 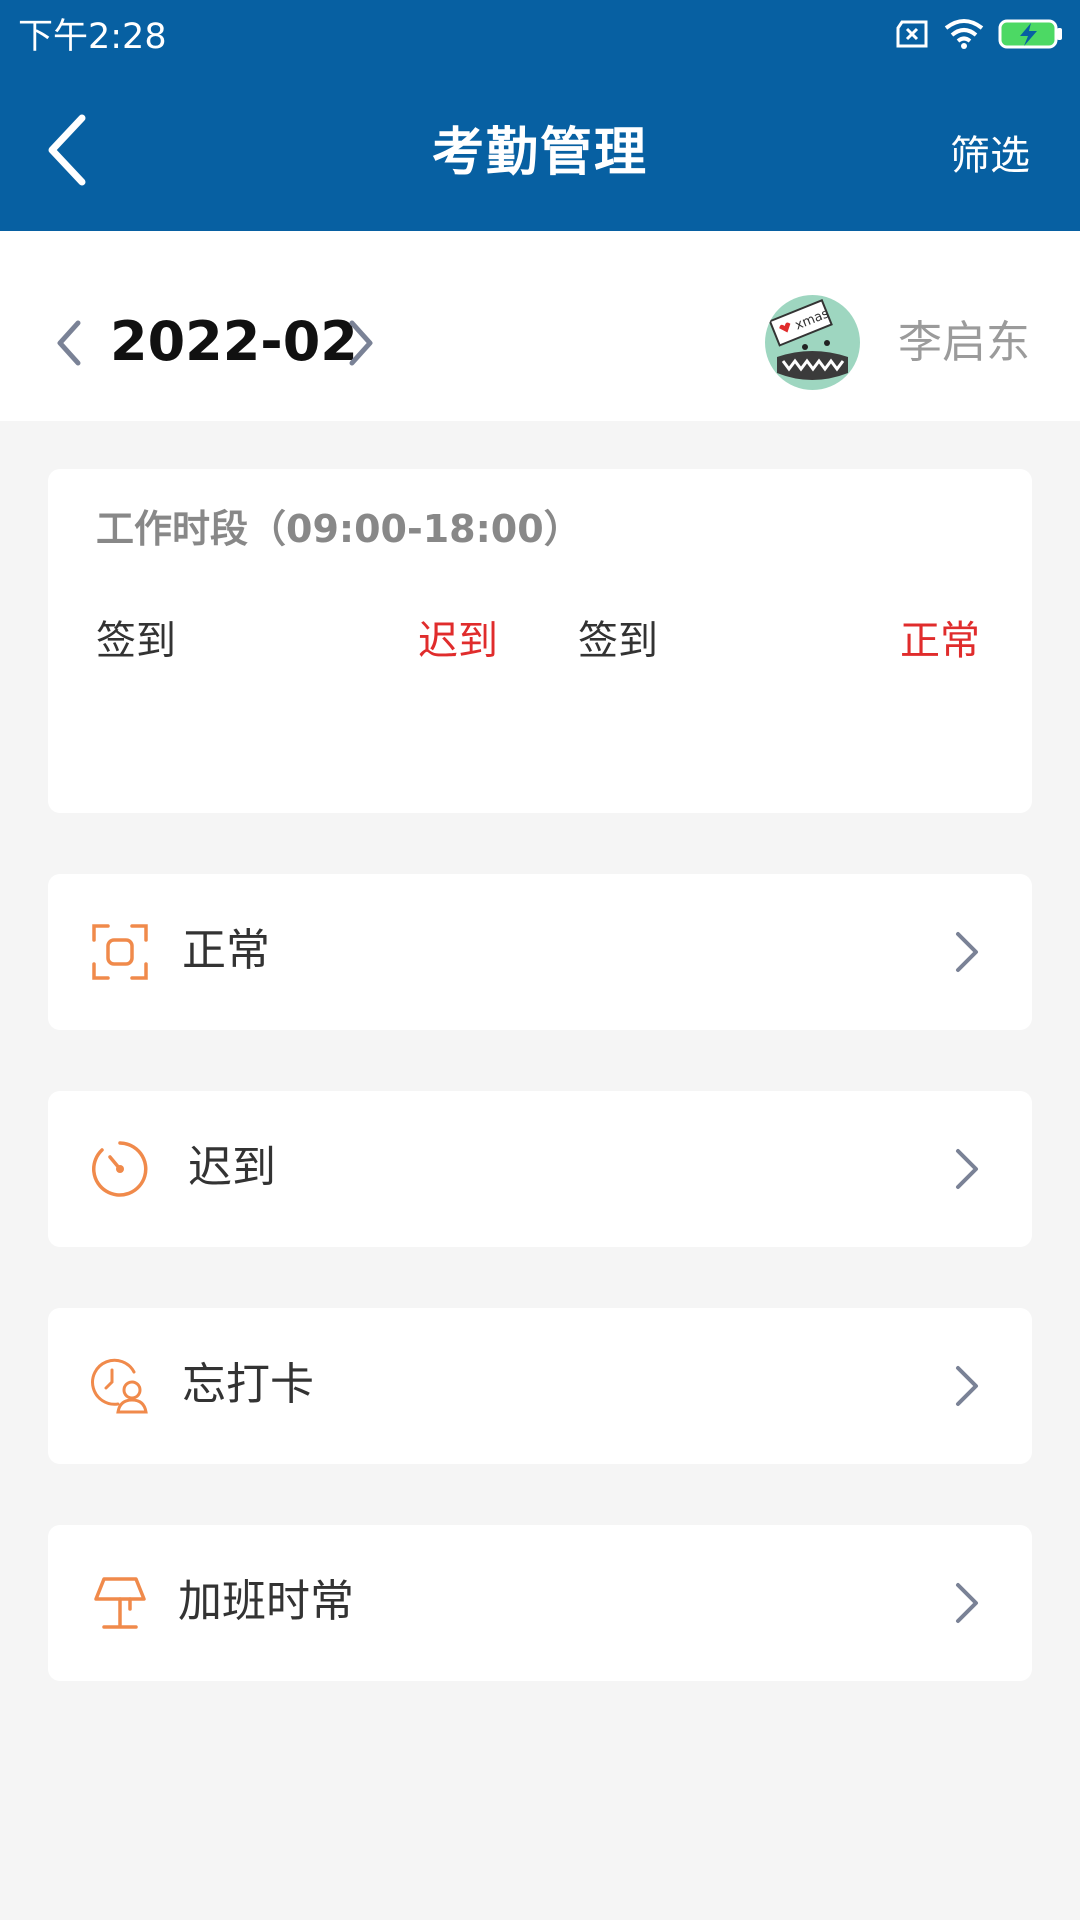 What do you see at coordinates (120, 1603) in the screenshot?
I see `lamp-icon` at bounding box center [120, 1603].